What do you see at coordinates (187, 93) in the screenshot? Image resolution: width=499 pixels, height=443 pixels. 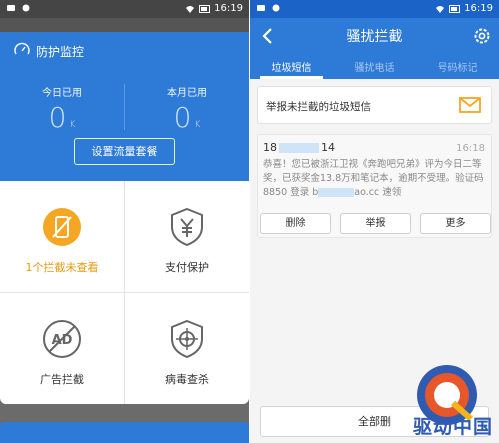 I see `month-label: 本月已用` at bounding box center [187, 93].